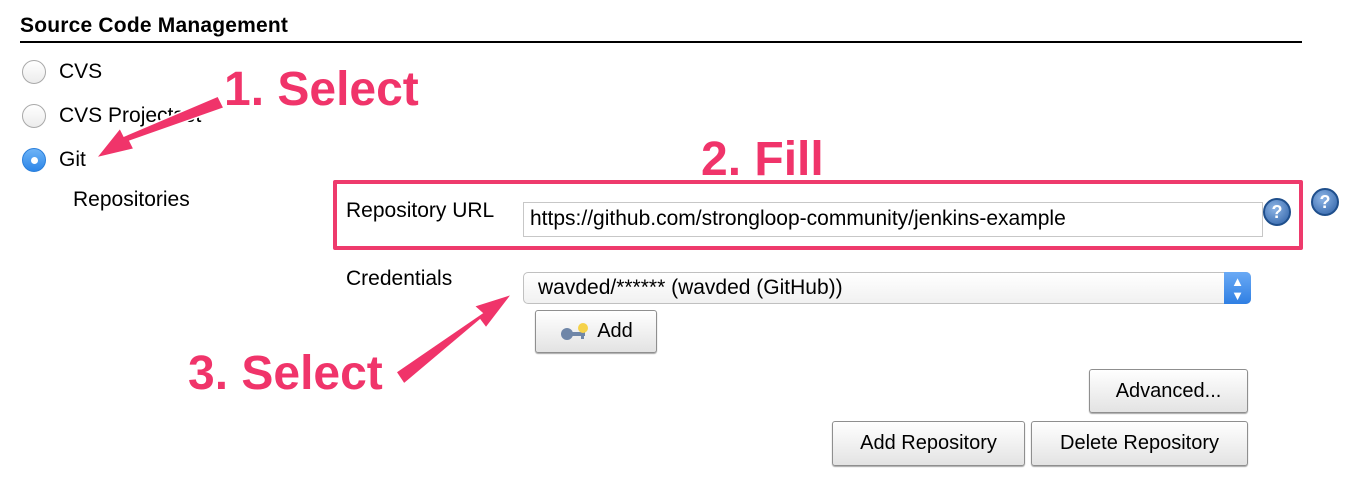 This screenshot has width=1360, height=488. Describe the element at coordinates (321, 89) in the screenshot. I see `annotation-step-1: 1. Select` at that location.